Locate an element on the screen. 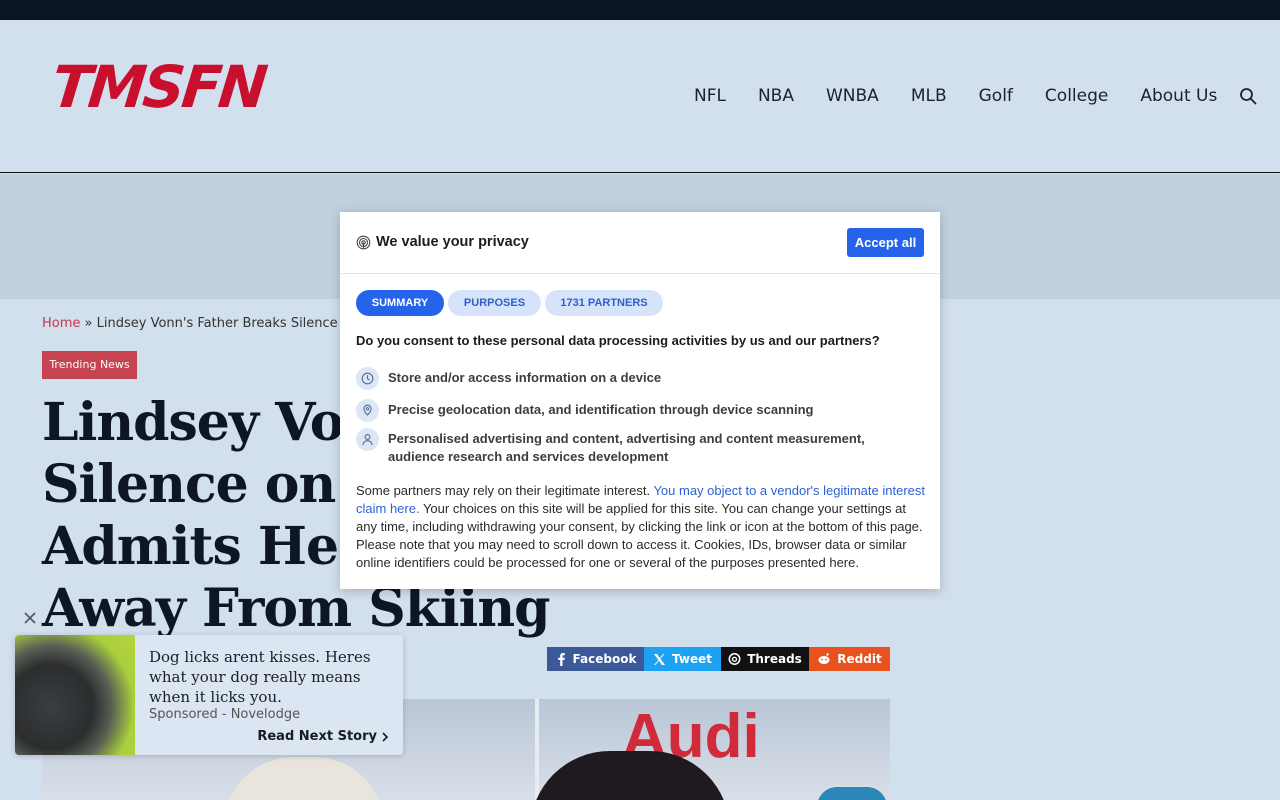  clock-icon is located at coordinates (367, 378).